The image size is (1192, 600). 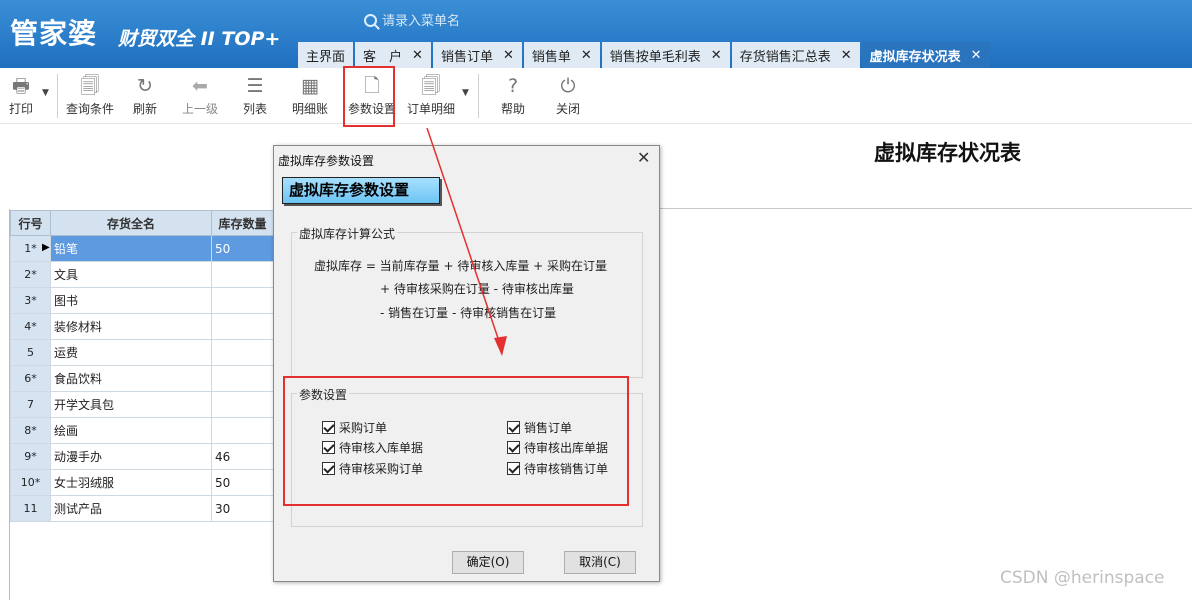 What do you see at coordinates (1082, 578) in the screenshot?
I see `watermark: CSDN @herinspace` at bounding box center [1082, 578].